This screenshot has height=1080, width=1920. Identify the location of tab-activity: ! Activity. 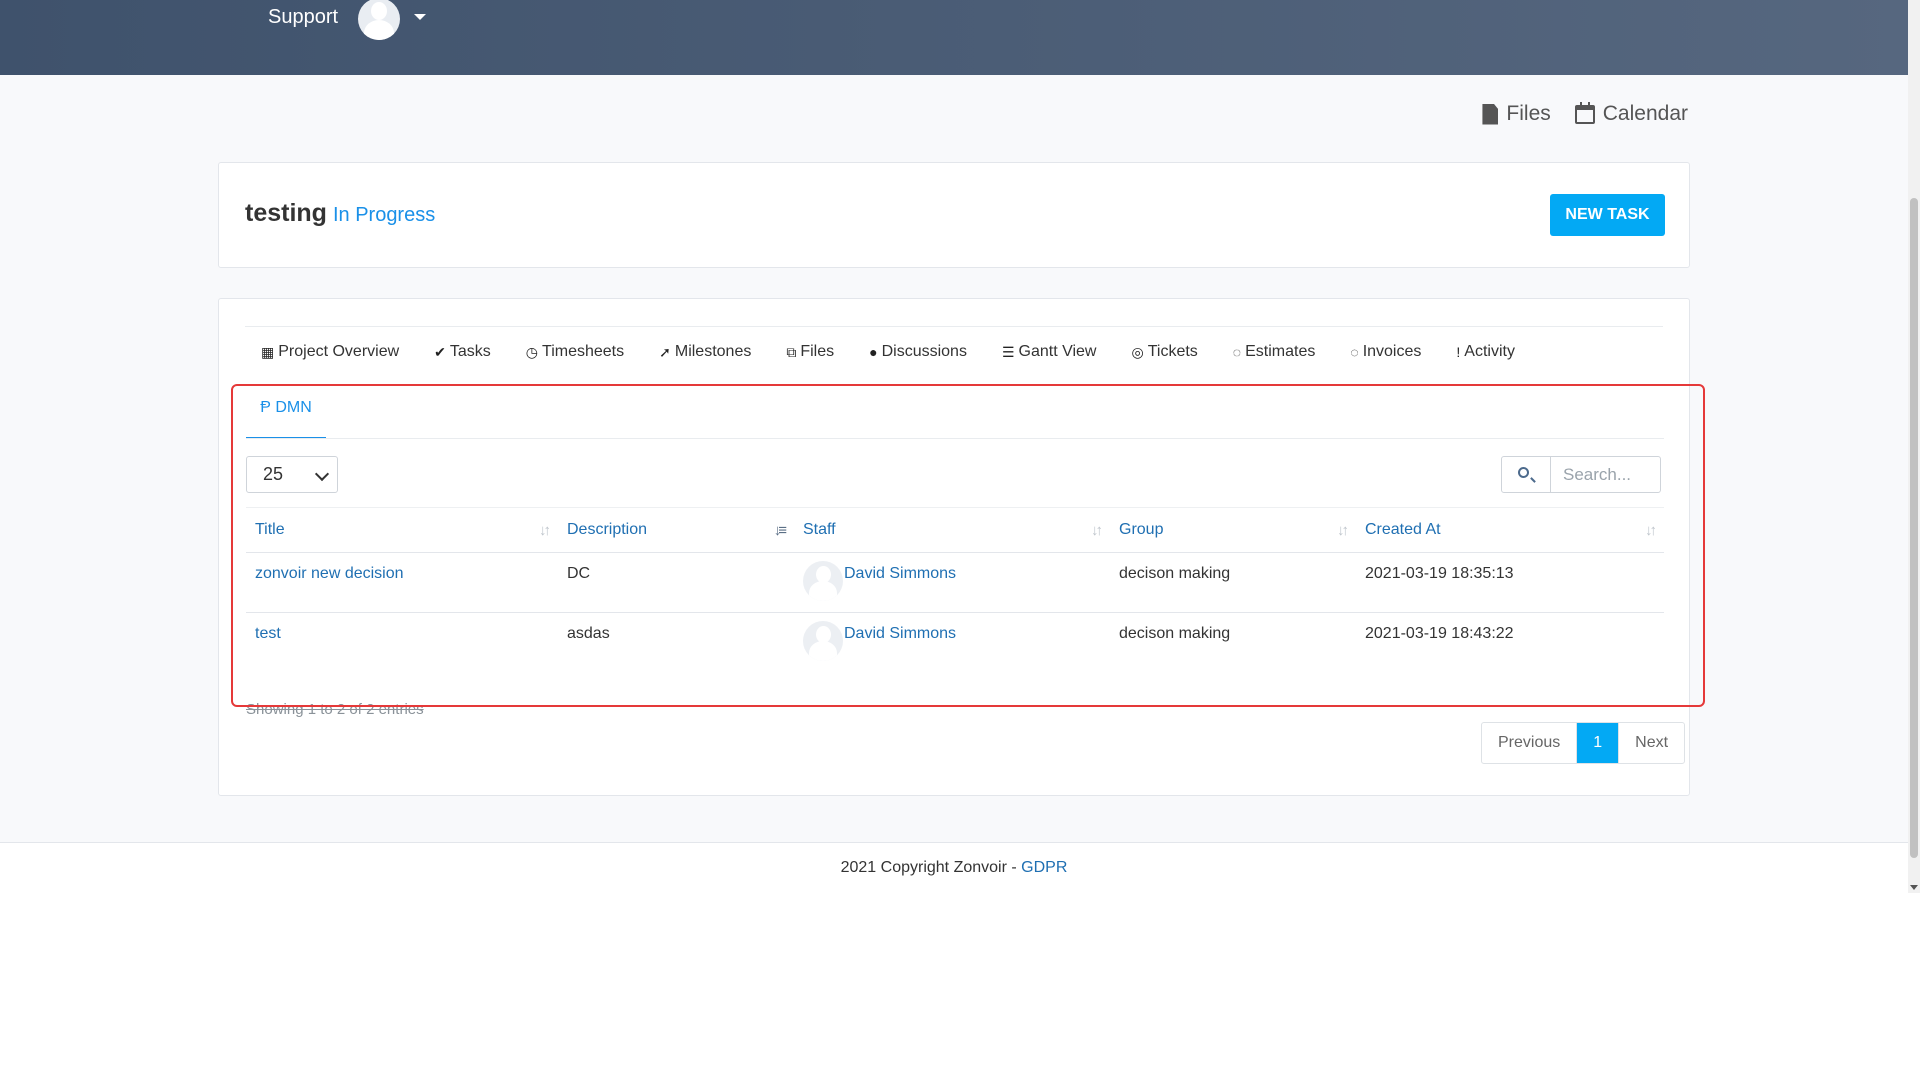
(1485, 352).